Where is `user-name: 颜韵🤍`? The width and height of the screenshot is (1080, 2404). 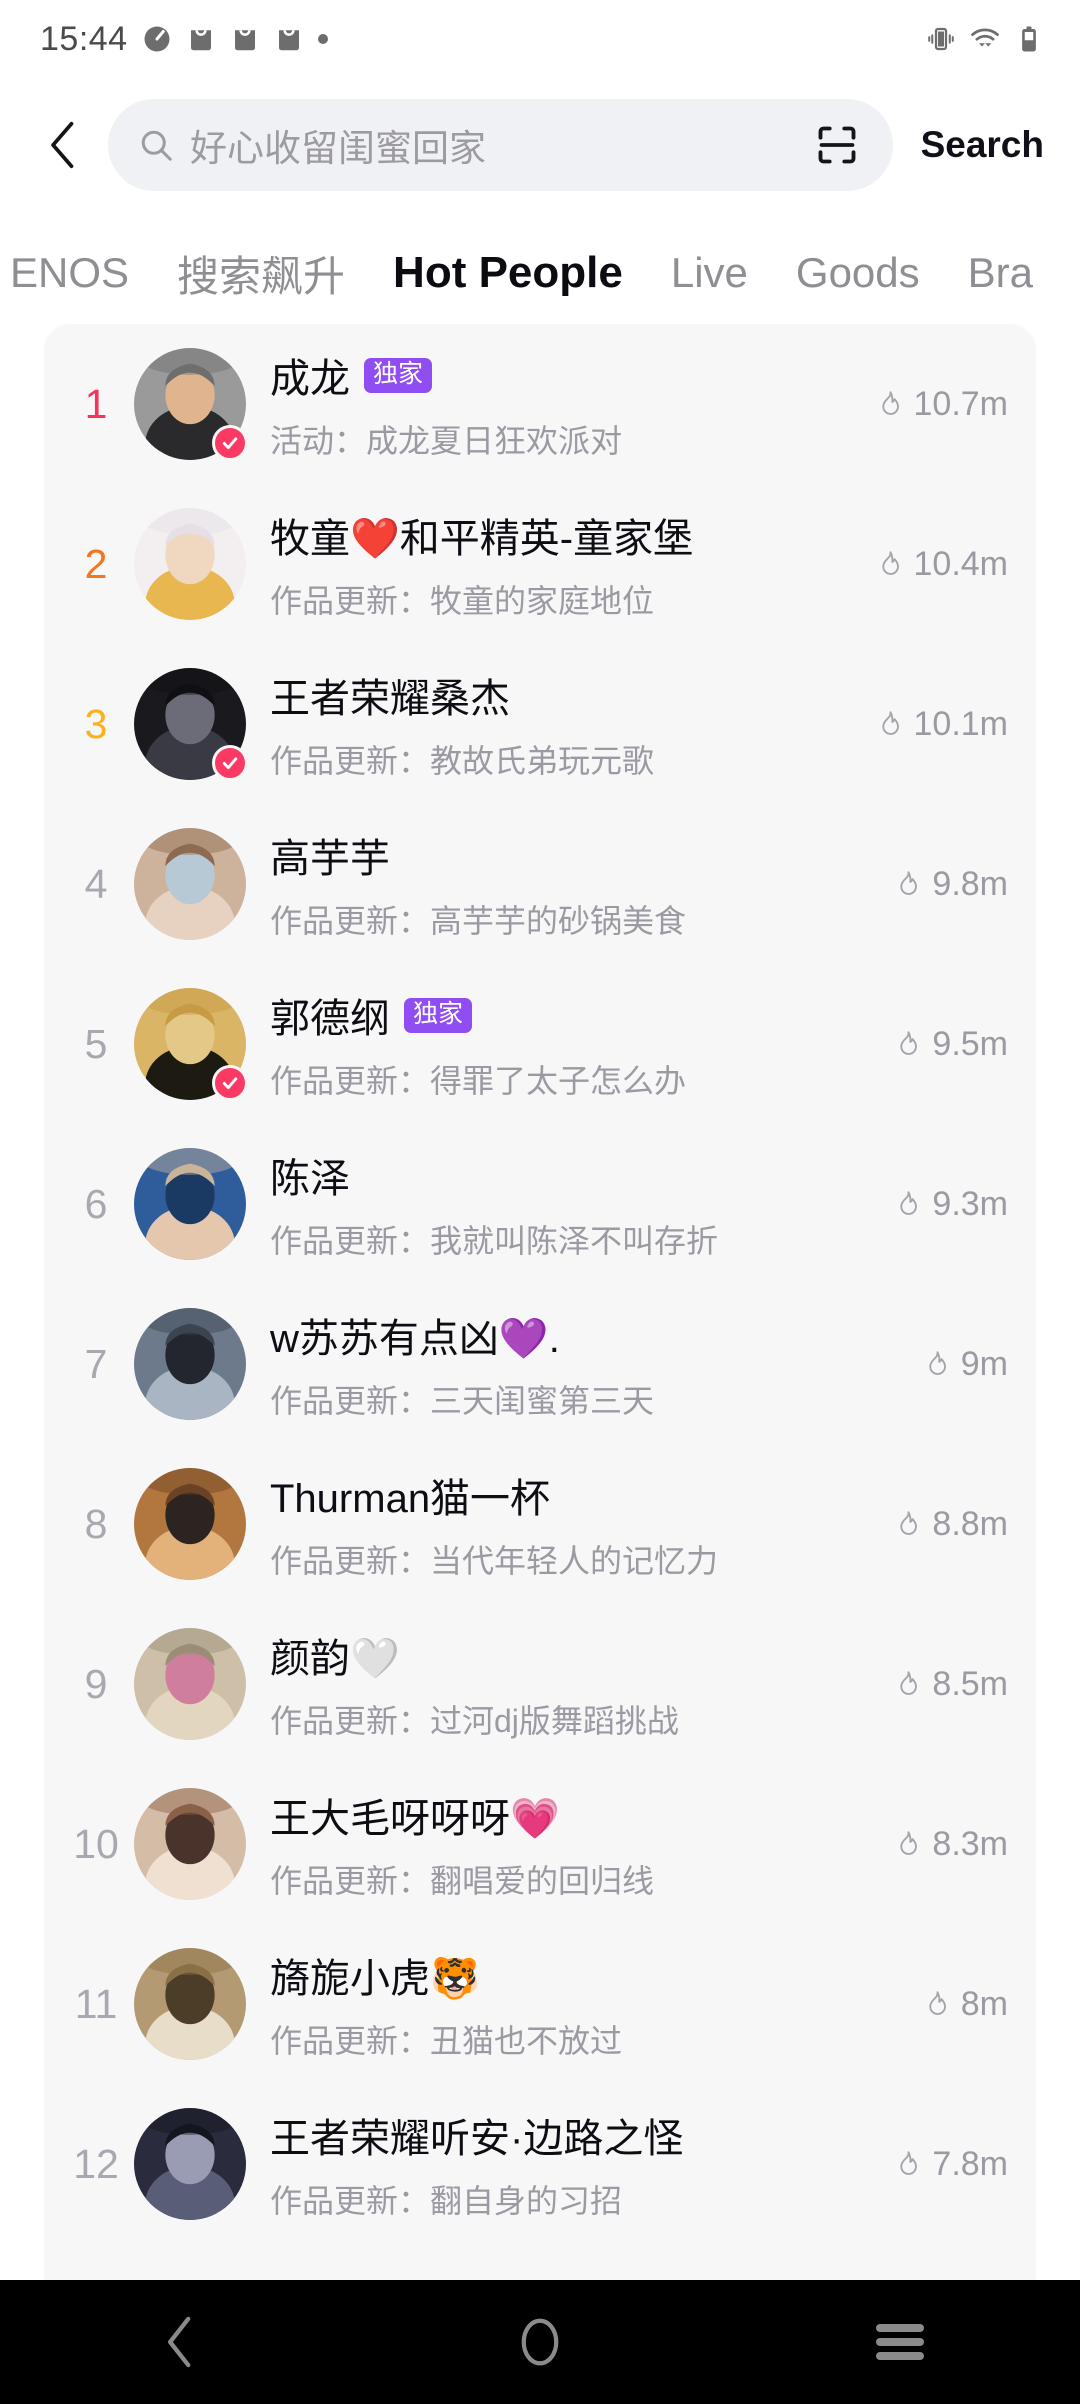
user-name: 颜韵🤍 is located at coordinates (335, 1655).